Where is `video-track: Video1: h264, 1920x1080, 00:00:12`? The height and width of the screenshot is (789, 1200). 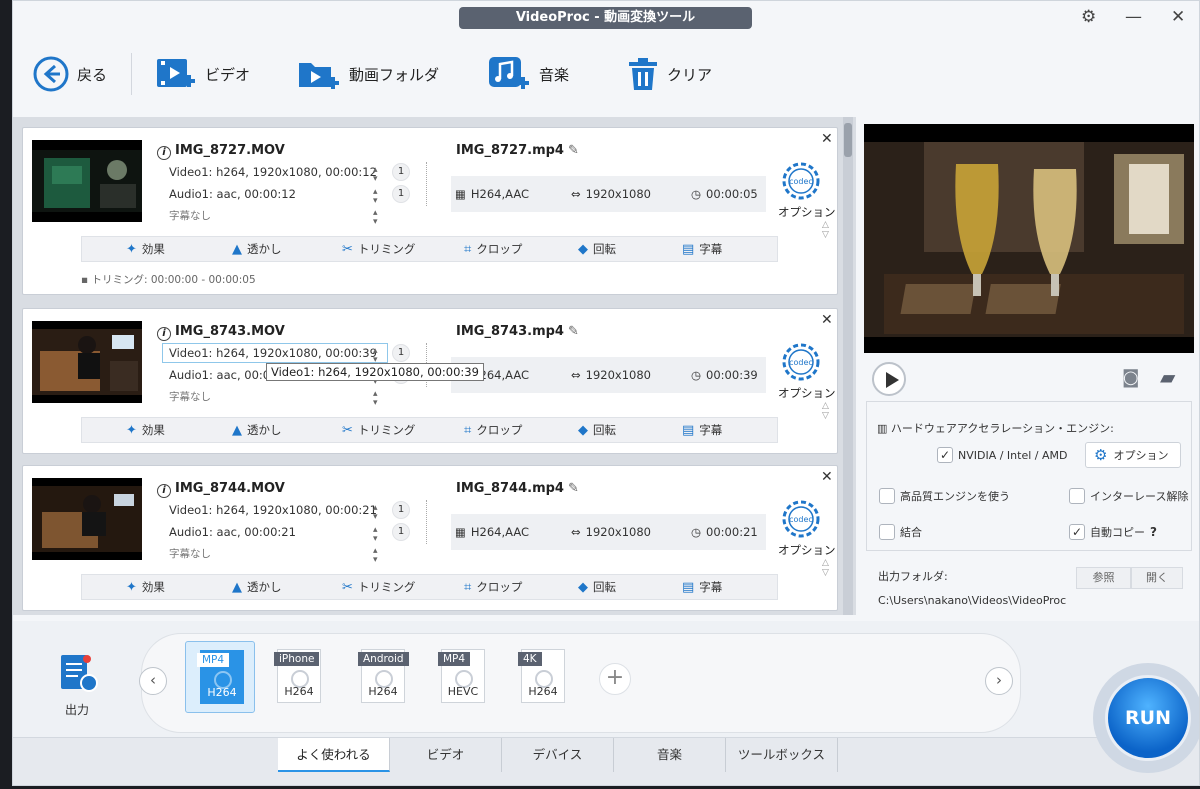
video-track: Video1: h264, 1920x1080, 00:00:12 is located at coordinates (273, 172).